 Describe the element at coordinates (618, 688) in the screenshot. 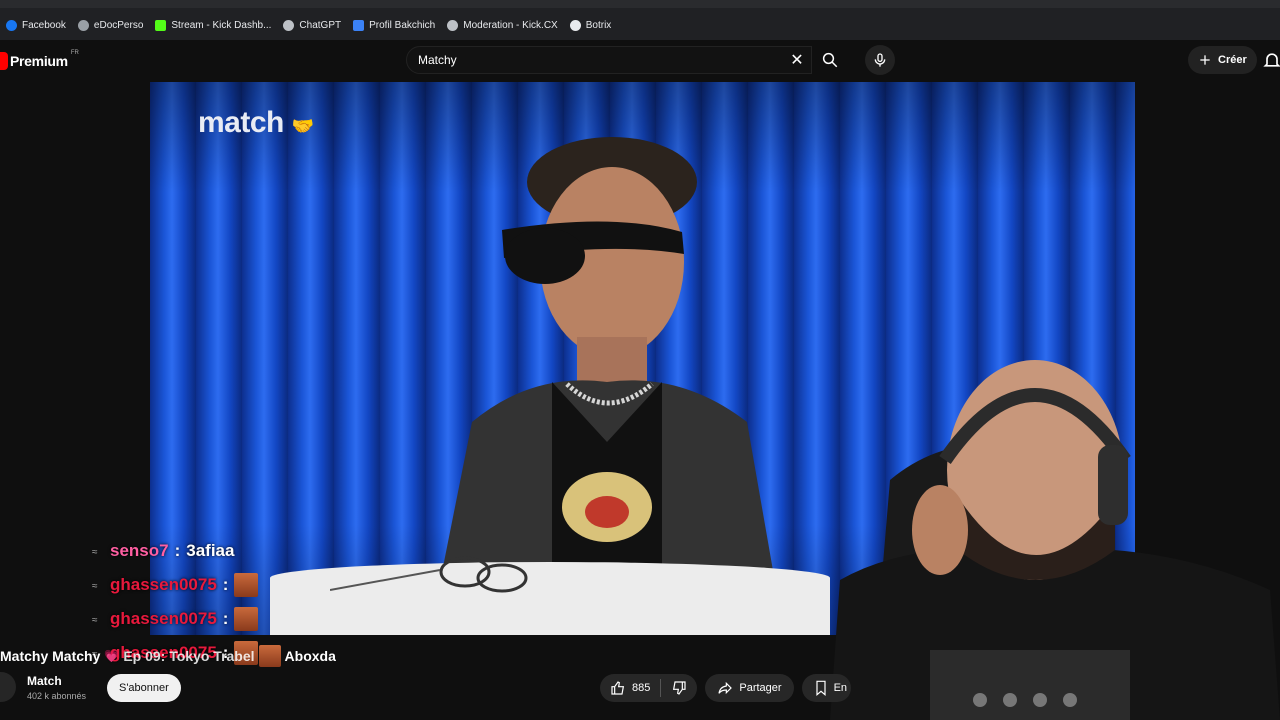

I see `thumbs-up-icon` at that location.